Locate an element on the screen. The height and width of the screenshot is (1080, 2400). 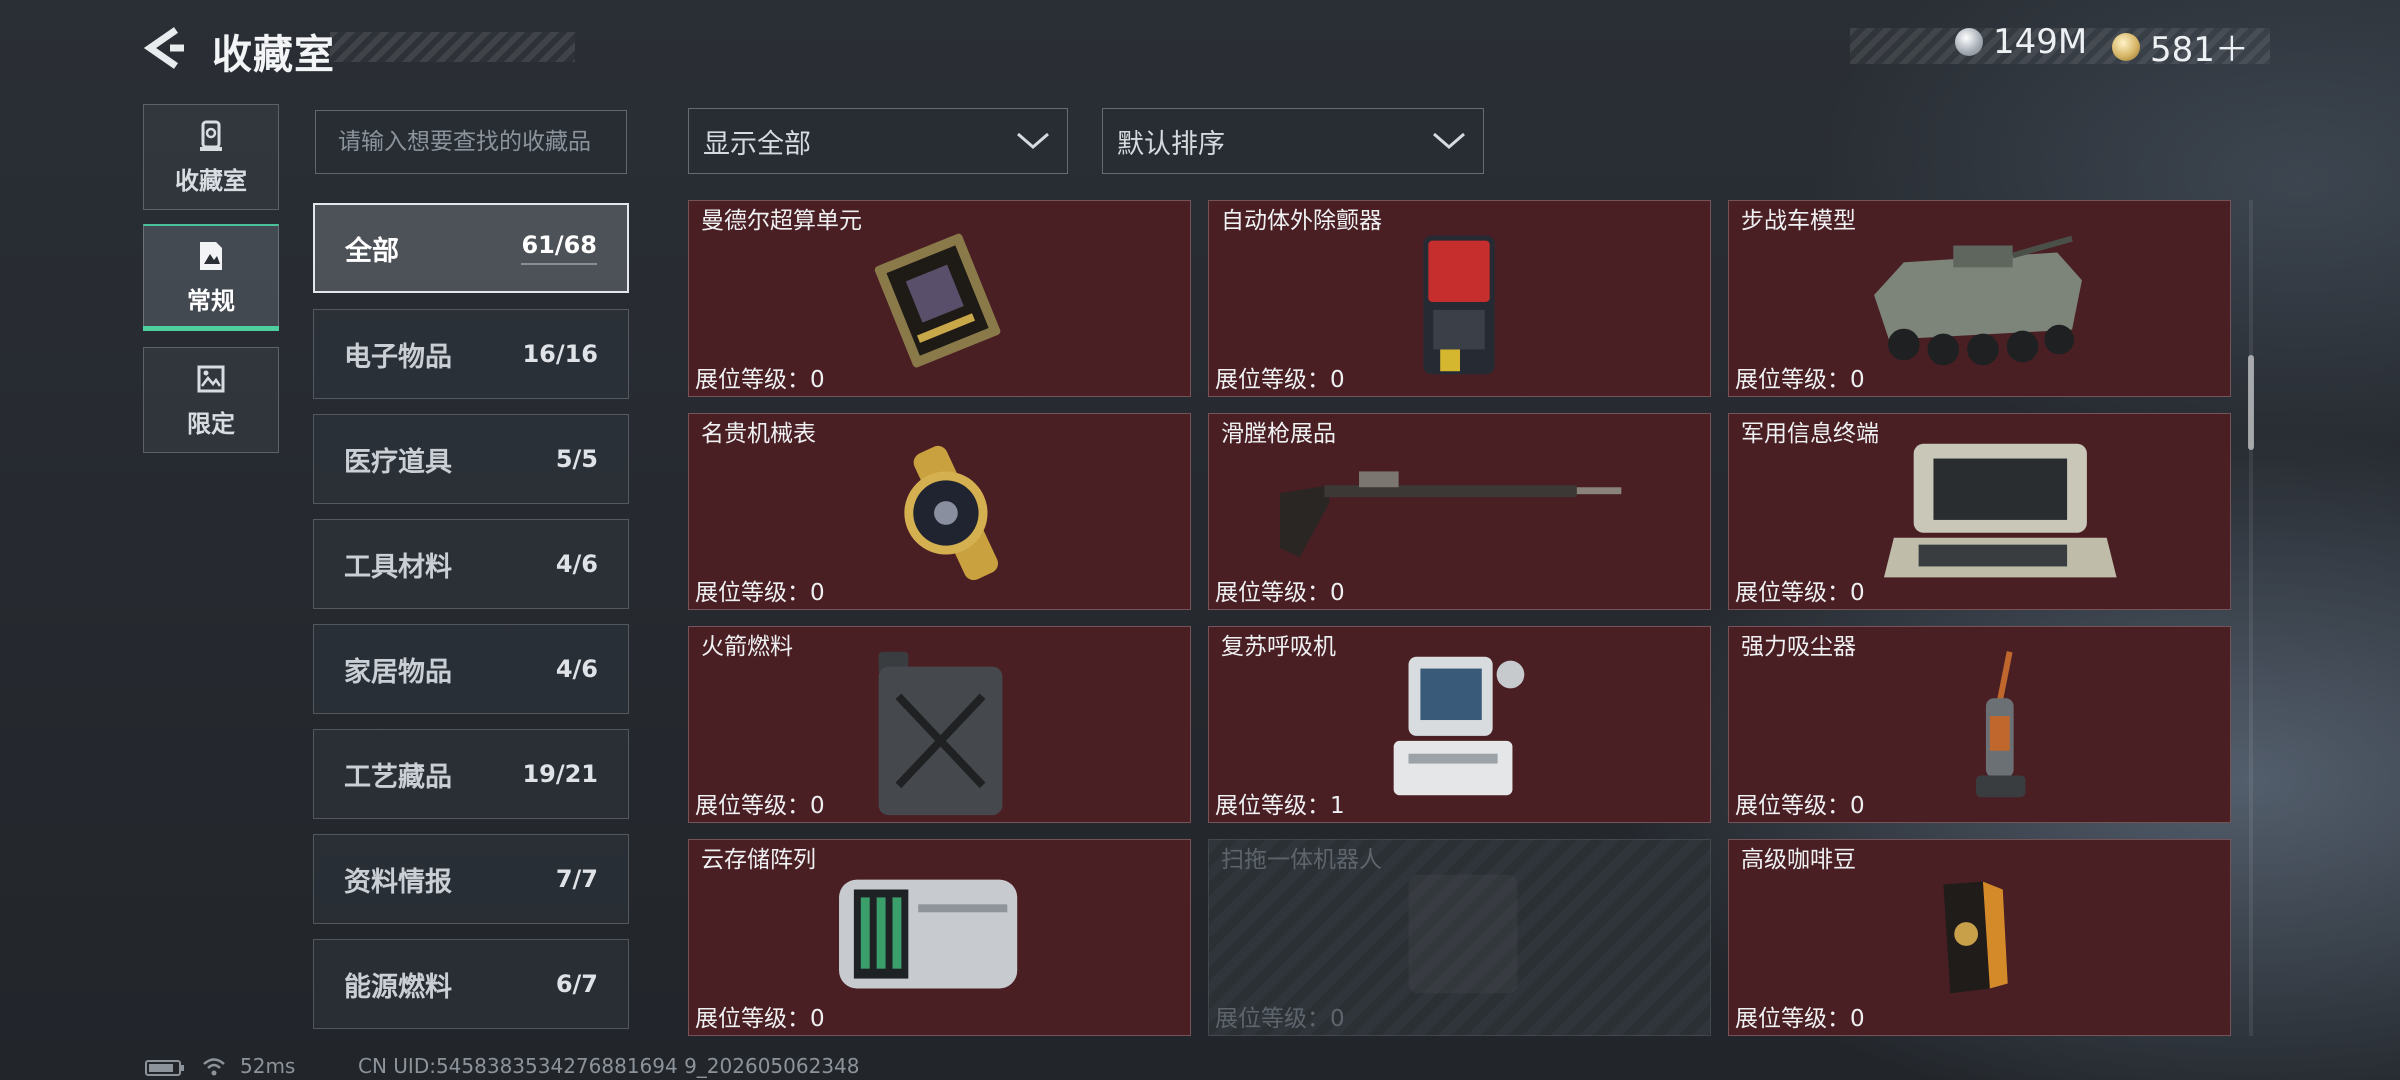
silver-coin-icon is located at coordinates (1969, 42).